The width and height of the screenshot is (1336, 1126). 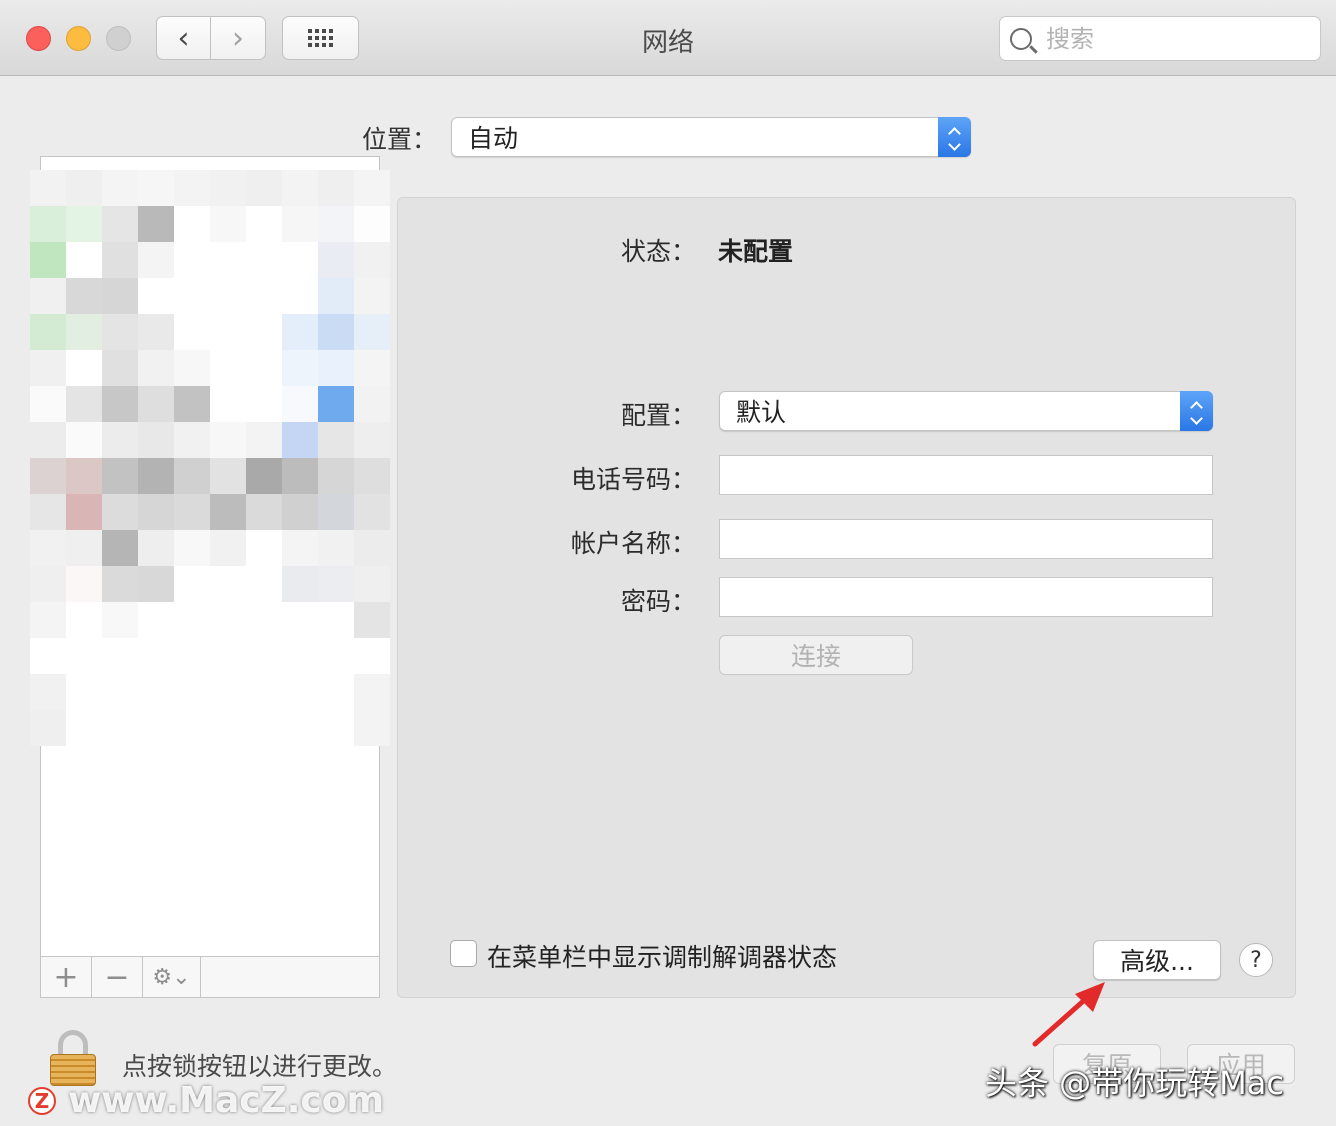 I want to click on config-select: 默认, so click(x=966, y=411).